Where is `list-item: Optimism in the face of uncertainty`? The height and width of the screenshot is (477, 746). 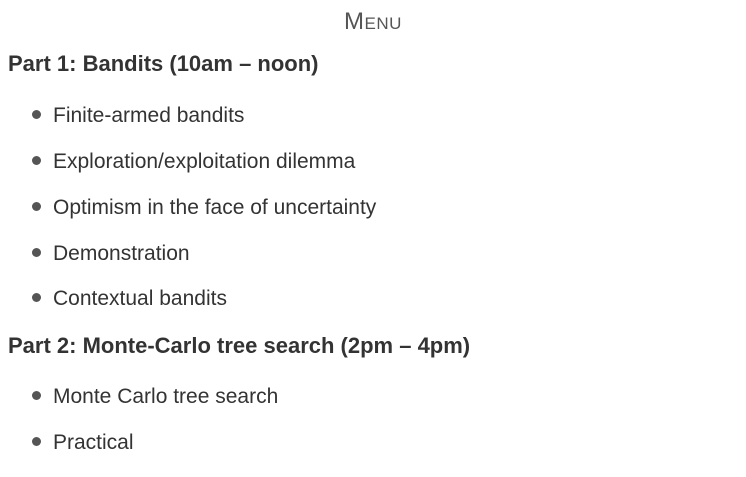 list-item: Optimism in the face of uncertainty is located at coordinates (204, 208).